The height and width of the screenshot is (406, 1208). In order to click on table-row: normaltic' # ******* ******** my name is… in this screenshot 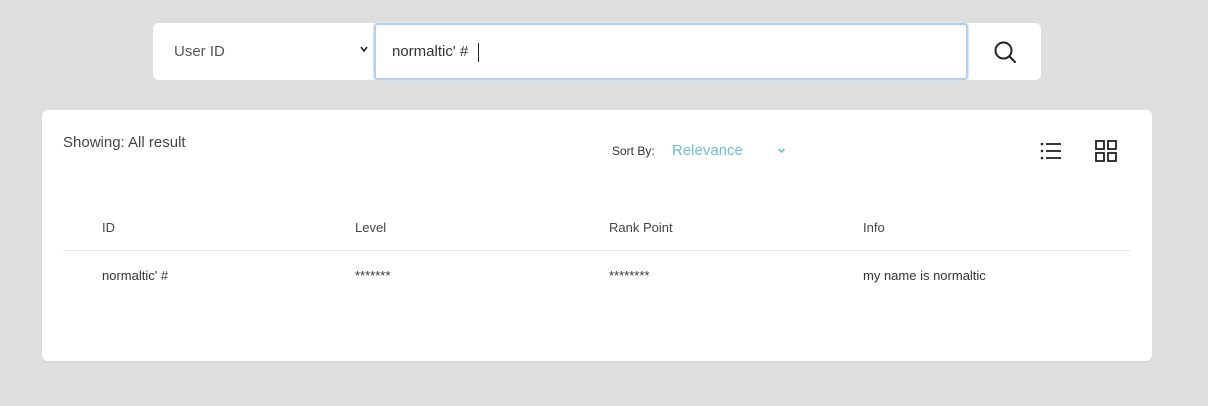, I will do `click(597, 276)`.